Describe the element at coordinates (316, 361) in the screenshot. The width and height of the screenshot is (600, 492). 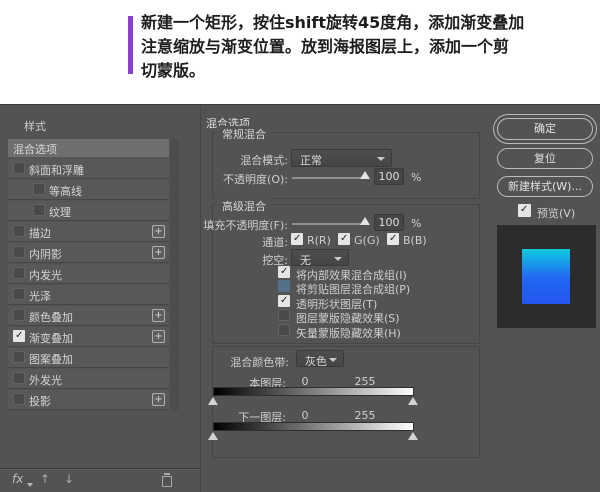
I see `blend-if-value: 灰色` at that location.